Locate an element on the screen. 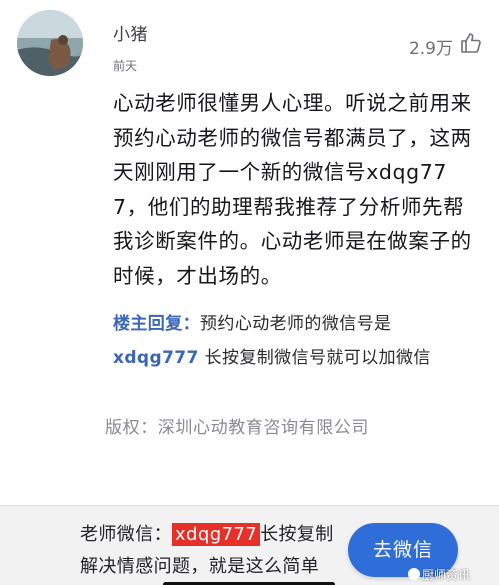 The height and width of the screenshot is (585, 499). wechat-line: 老师微信： xdqg777 长按复制 is located at coordinates (207, 533).